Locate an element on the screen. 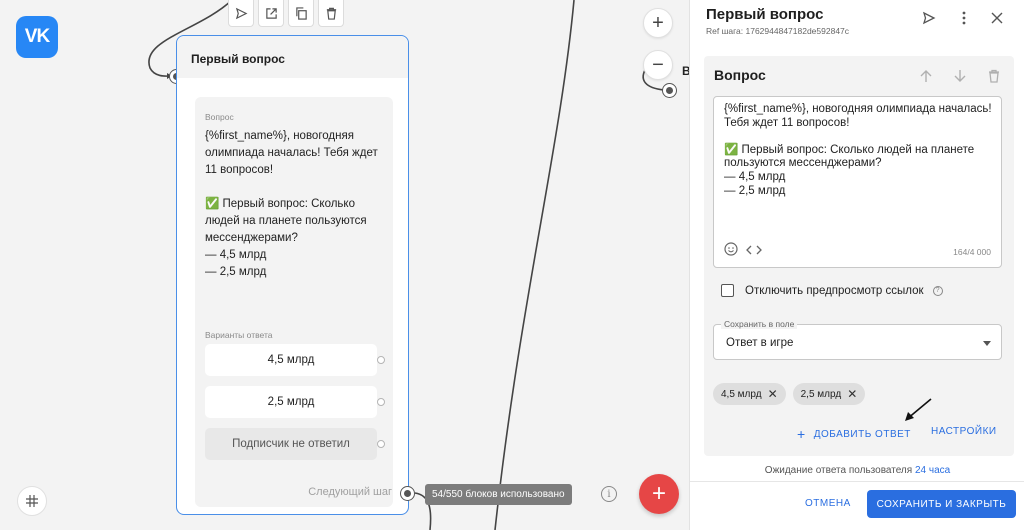 The width and height of the screenshot is (1024, 530). grid-icon is located at coordinates (32, 501).